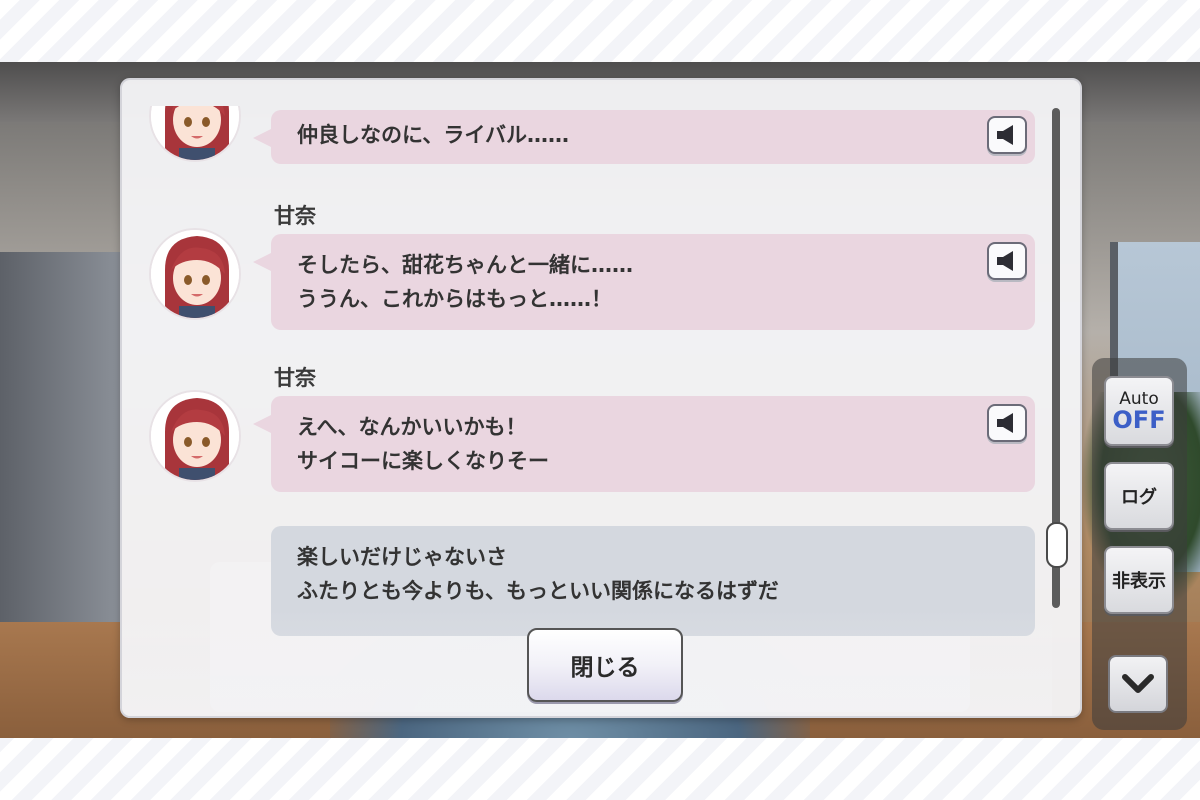  I want to click on log-entry: 甘奈 えへ、なんかいいかも！ サイコーに楽しくなりそー, so click(587, 432).